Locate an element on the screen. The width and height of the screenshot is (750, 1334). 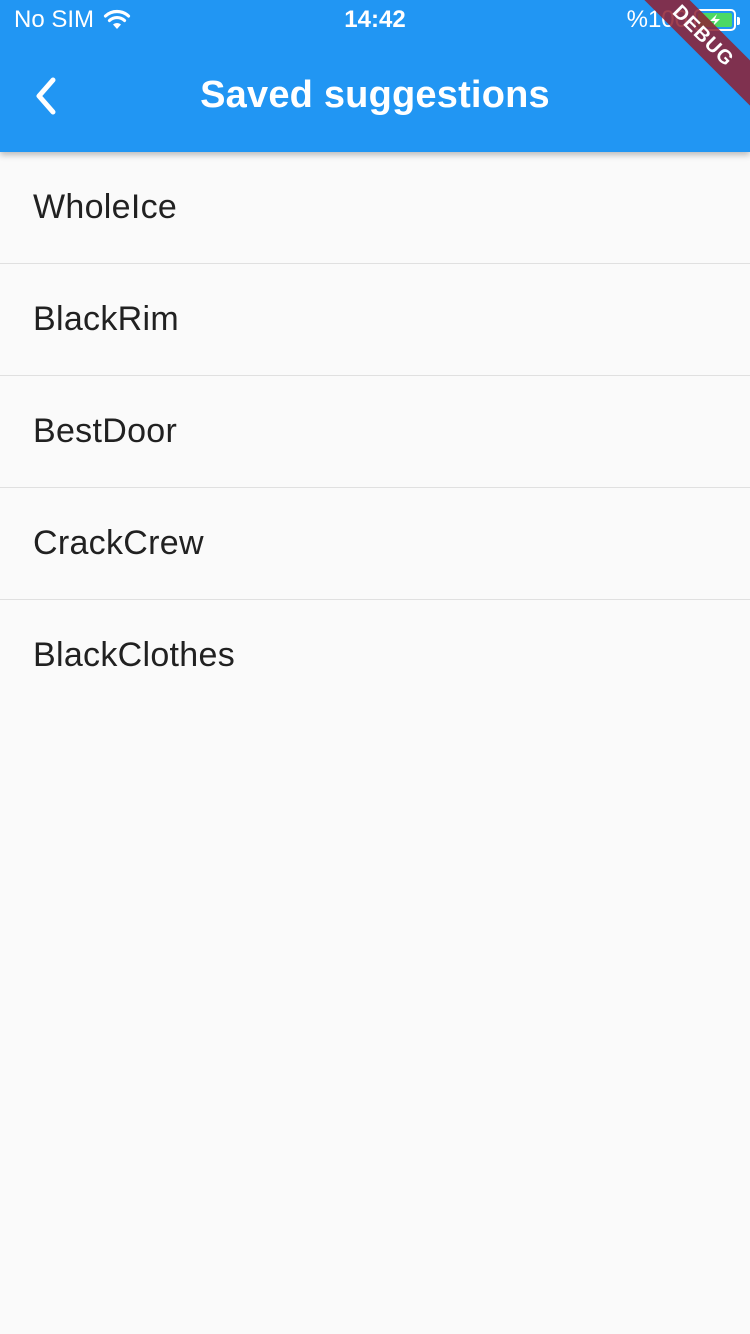
toolbar: Saved suggestions is located at coordinates (375, 96).